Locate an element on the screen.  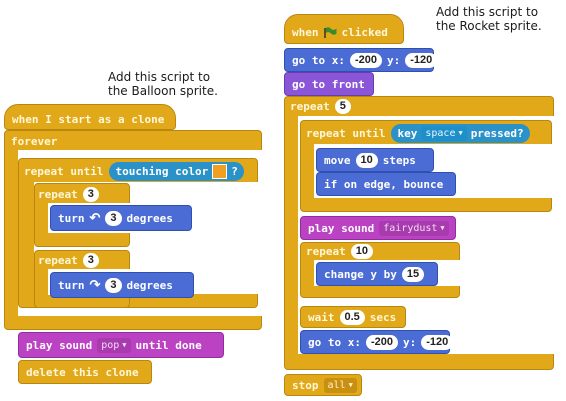
steps-label: steps is located at coordinates (399, 160).